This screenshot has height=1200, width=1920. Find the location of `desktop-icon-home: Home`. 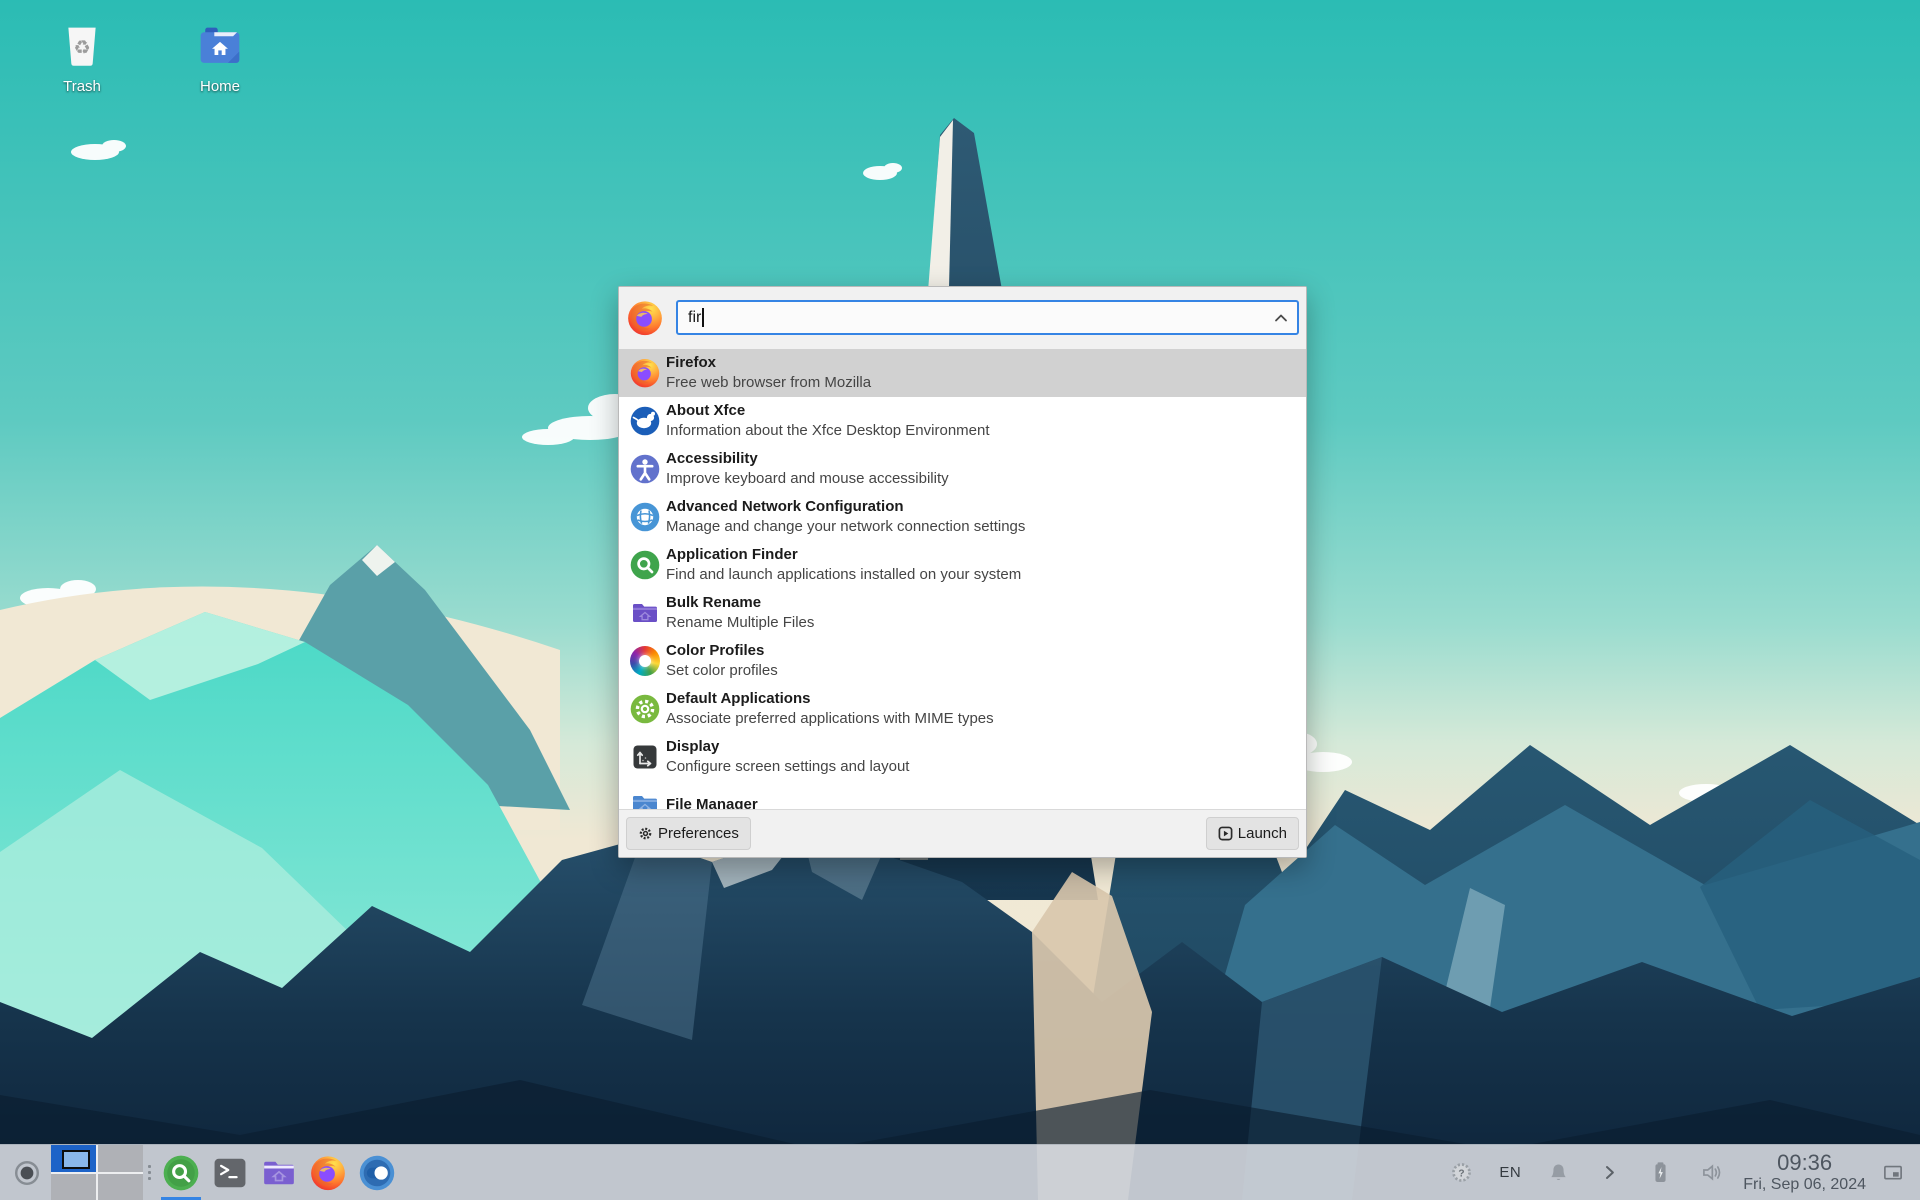

desktop-icon-home: Home is located at coordinates (220, 58).